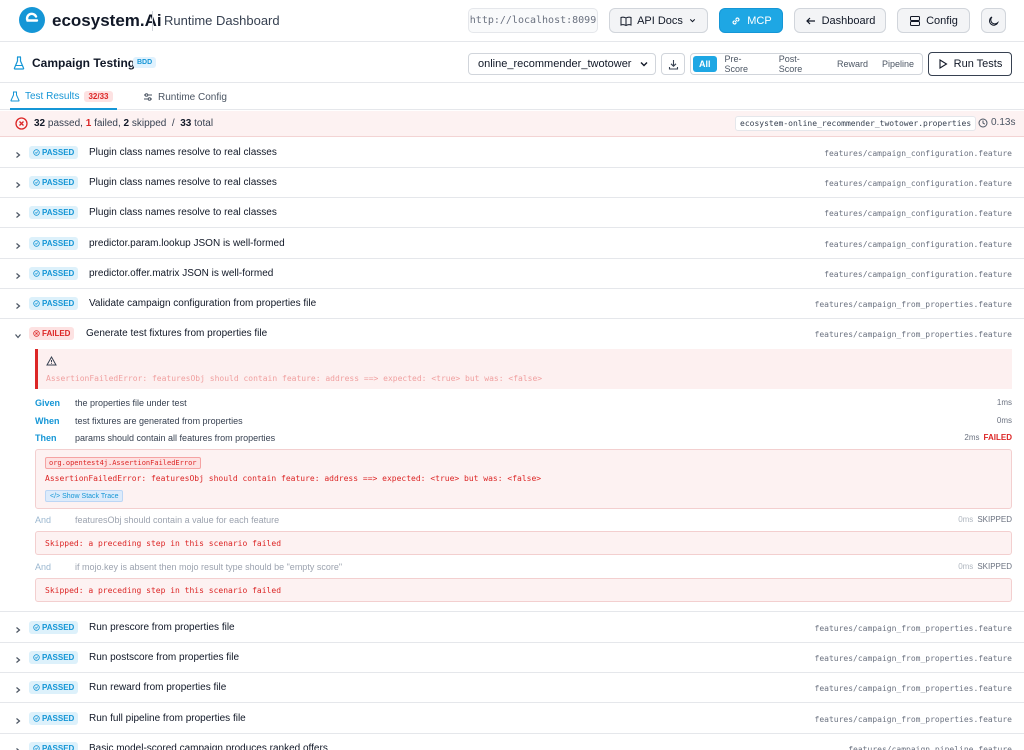 The height and width of the screenshot is (750, 1024). Describe the element at coordinates (63, 97) in the screenshot. I see `tab-test-results: Test Results 32/33` at that location.